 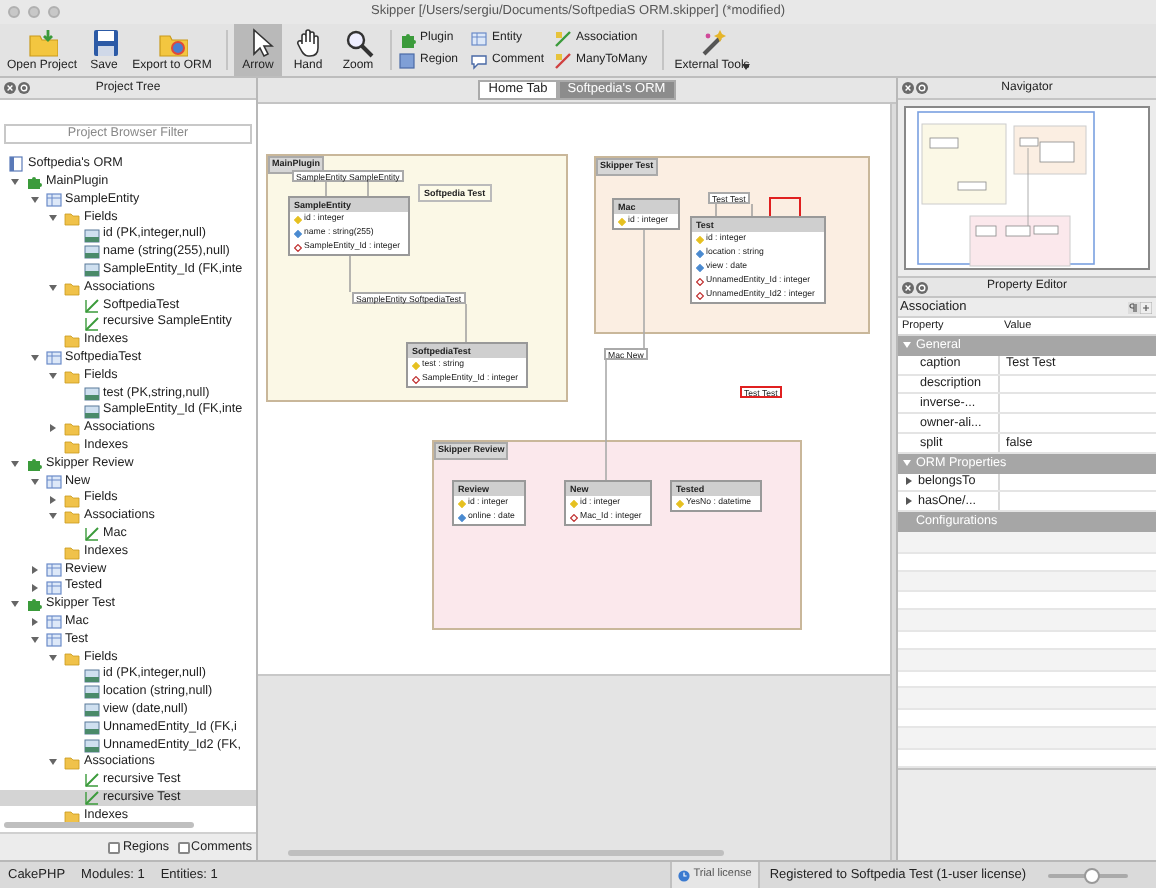 I want to click on magic-wand-icon, so click(x=712, y=43).